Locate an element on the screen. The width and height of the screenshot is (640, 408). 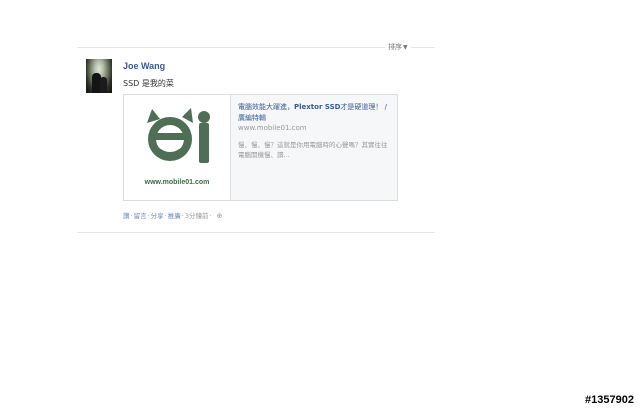
post-author-link: Joe Wang is located at coordinates (144, 66).